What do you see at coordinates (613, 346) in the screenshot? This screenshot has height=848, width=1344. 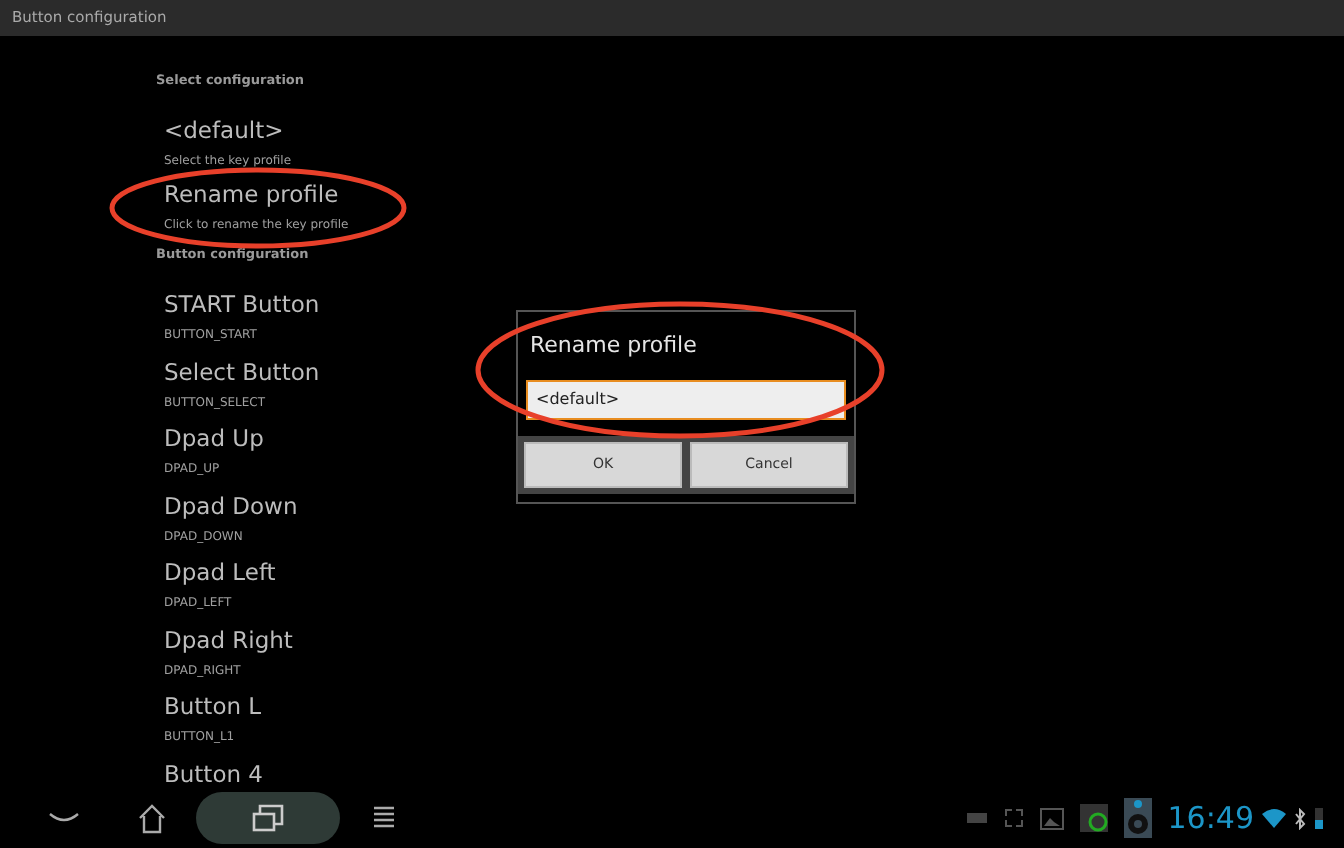 I see `dialog-title: Rename profile` at bounding box center [613, 346].